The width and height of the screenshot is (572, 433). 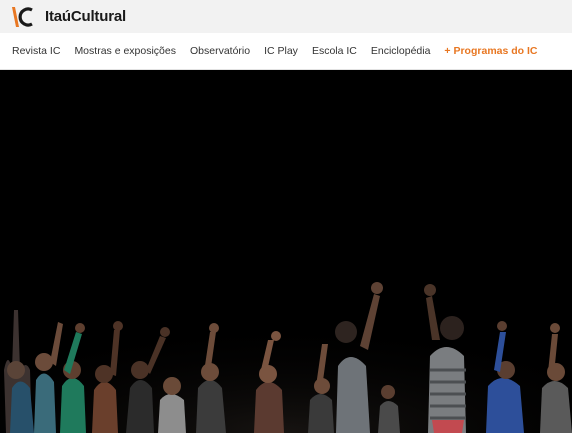 What do you see at coordinates (125, 51) in the screenshot?
I see `nav-item-mostras-e-exposicoes: Mostras e exposições` at bounding box center [125, 51].